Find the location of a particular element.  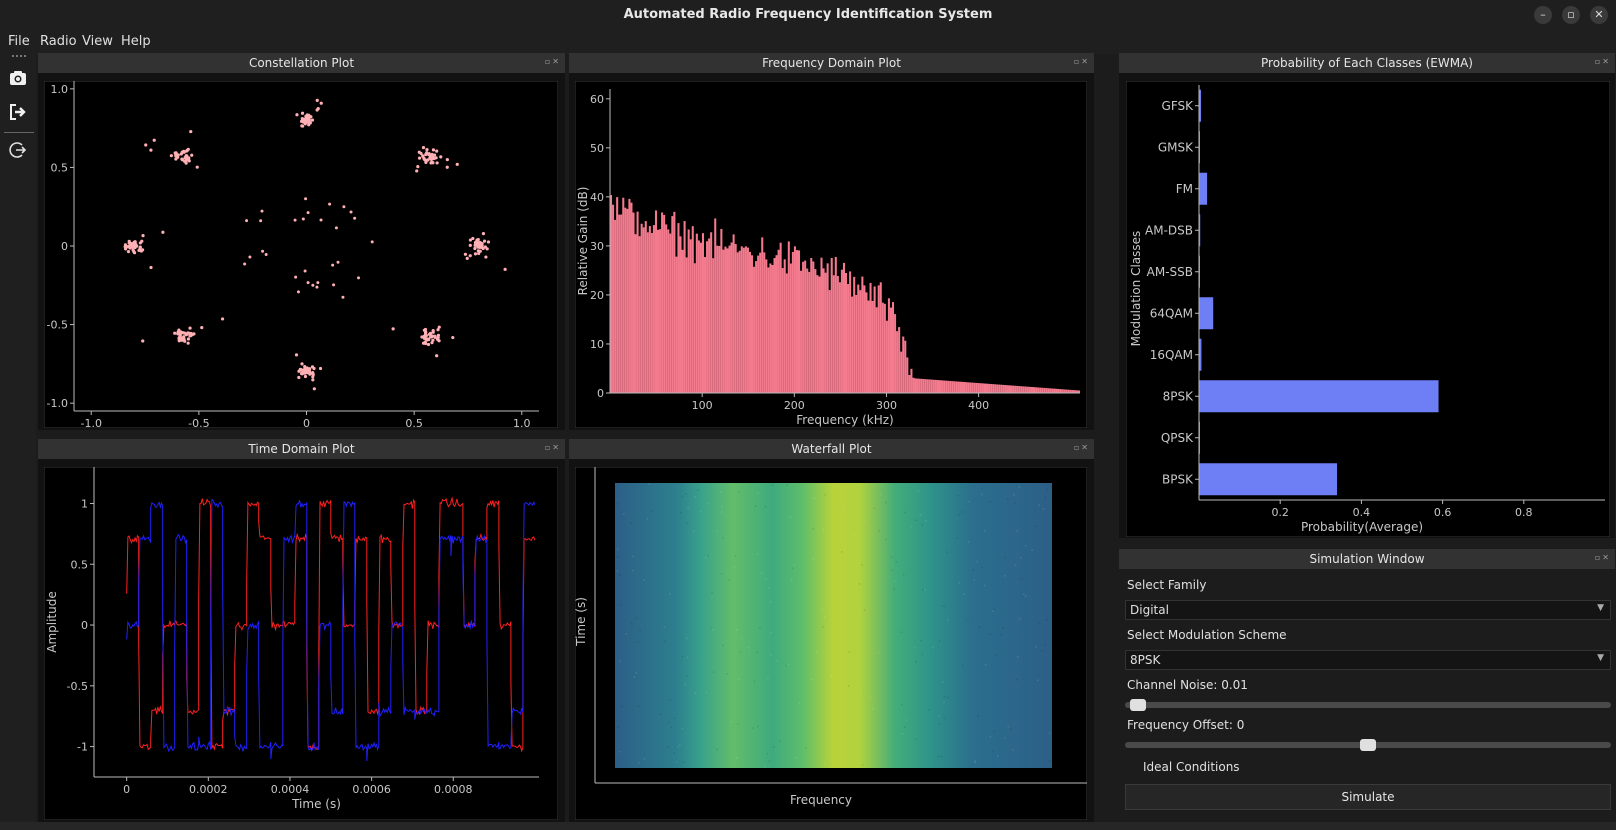

close-button: ✕ is located at coordinates (1599, 15).